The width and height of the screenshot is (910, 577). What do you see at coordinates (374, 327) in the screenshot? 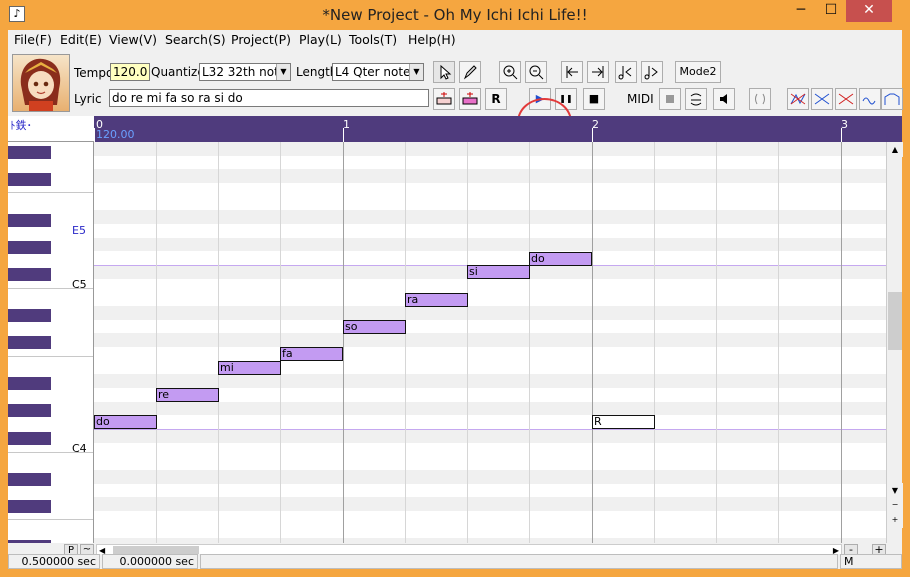
I see `note-so: so` at bounding box center [374, 327].